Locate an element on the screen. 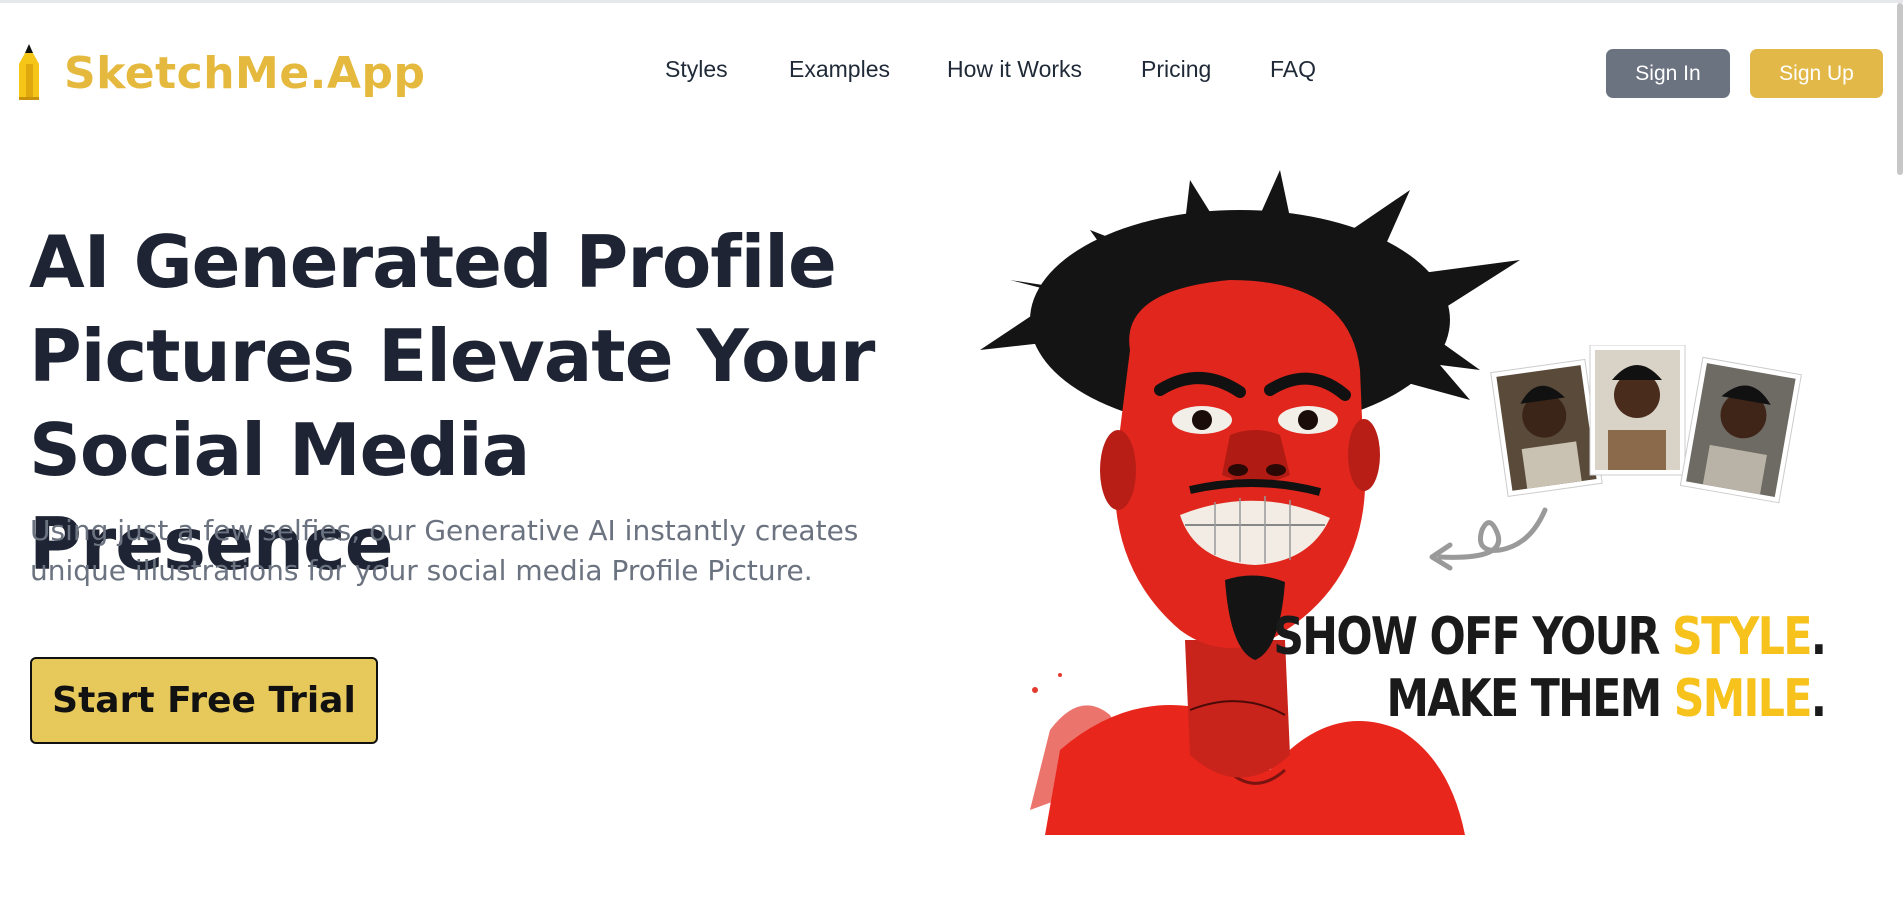 Image resolution: width=1903 pixels, height=905 pixels. selfie-photos-collage is located at coordinates (1646, 424).